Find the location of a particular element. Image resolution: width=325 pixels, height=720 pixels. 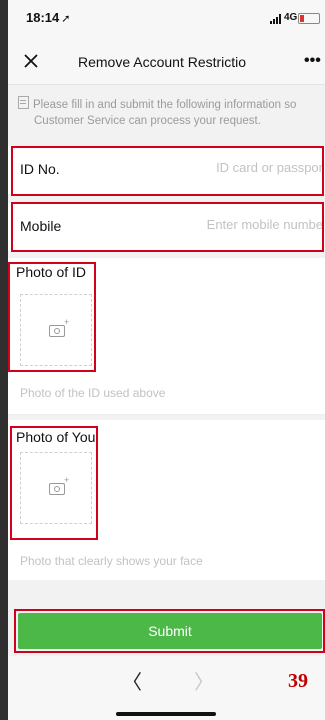

battery-icon is located at coordinates (309, 18).